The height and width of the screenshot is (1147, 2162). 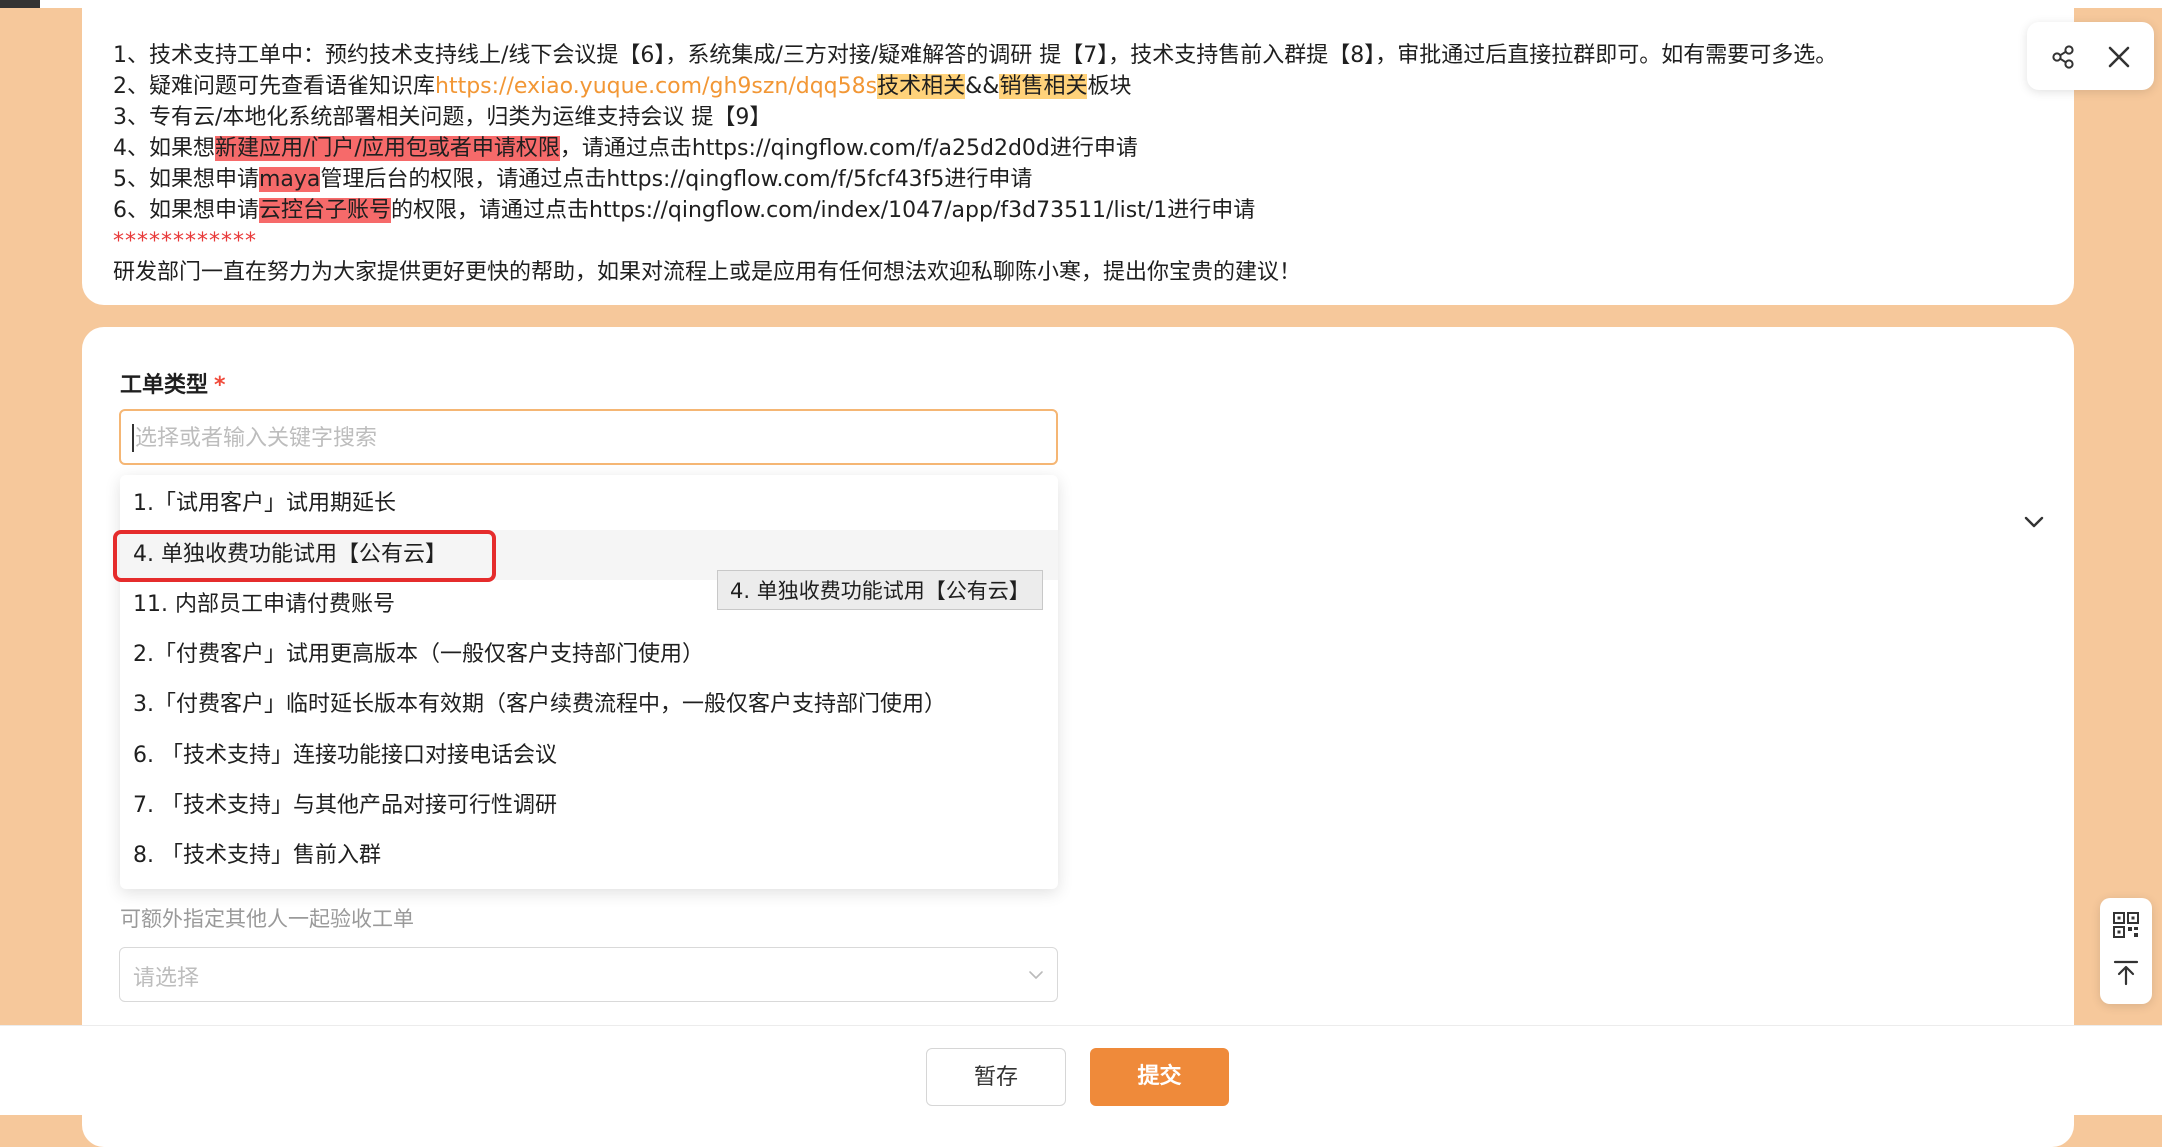 What do you see at coordinates (588, 974) in the screenshot?
I see `extra-acceptor-select: 请选择` at bounding box center [588, 974].